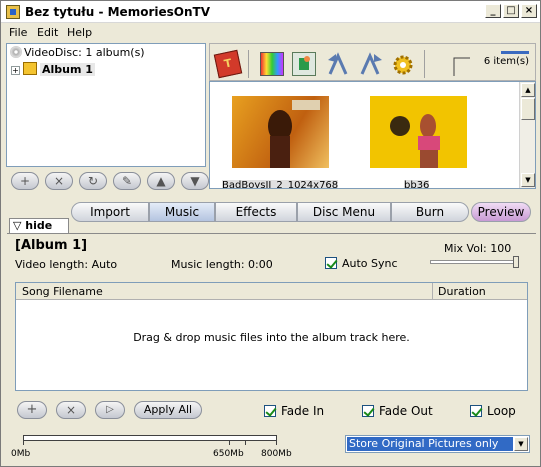 This screenshot has width=541, height=467. What do you see at coordinates (501, 212) in the screenshot?
I see `preview-button: Preview` at bounding box center [501, 212].